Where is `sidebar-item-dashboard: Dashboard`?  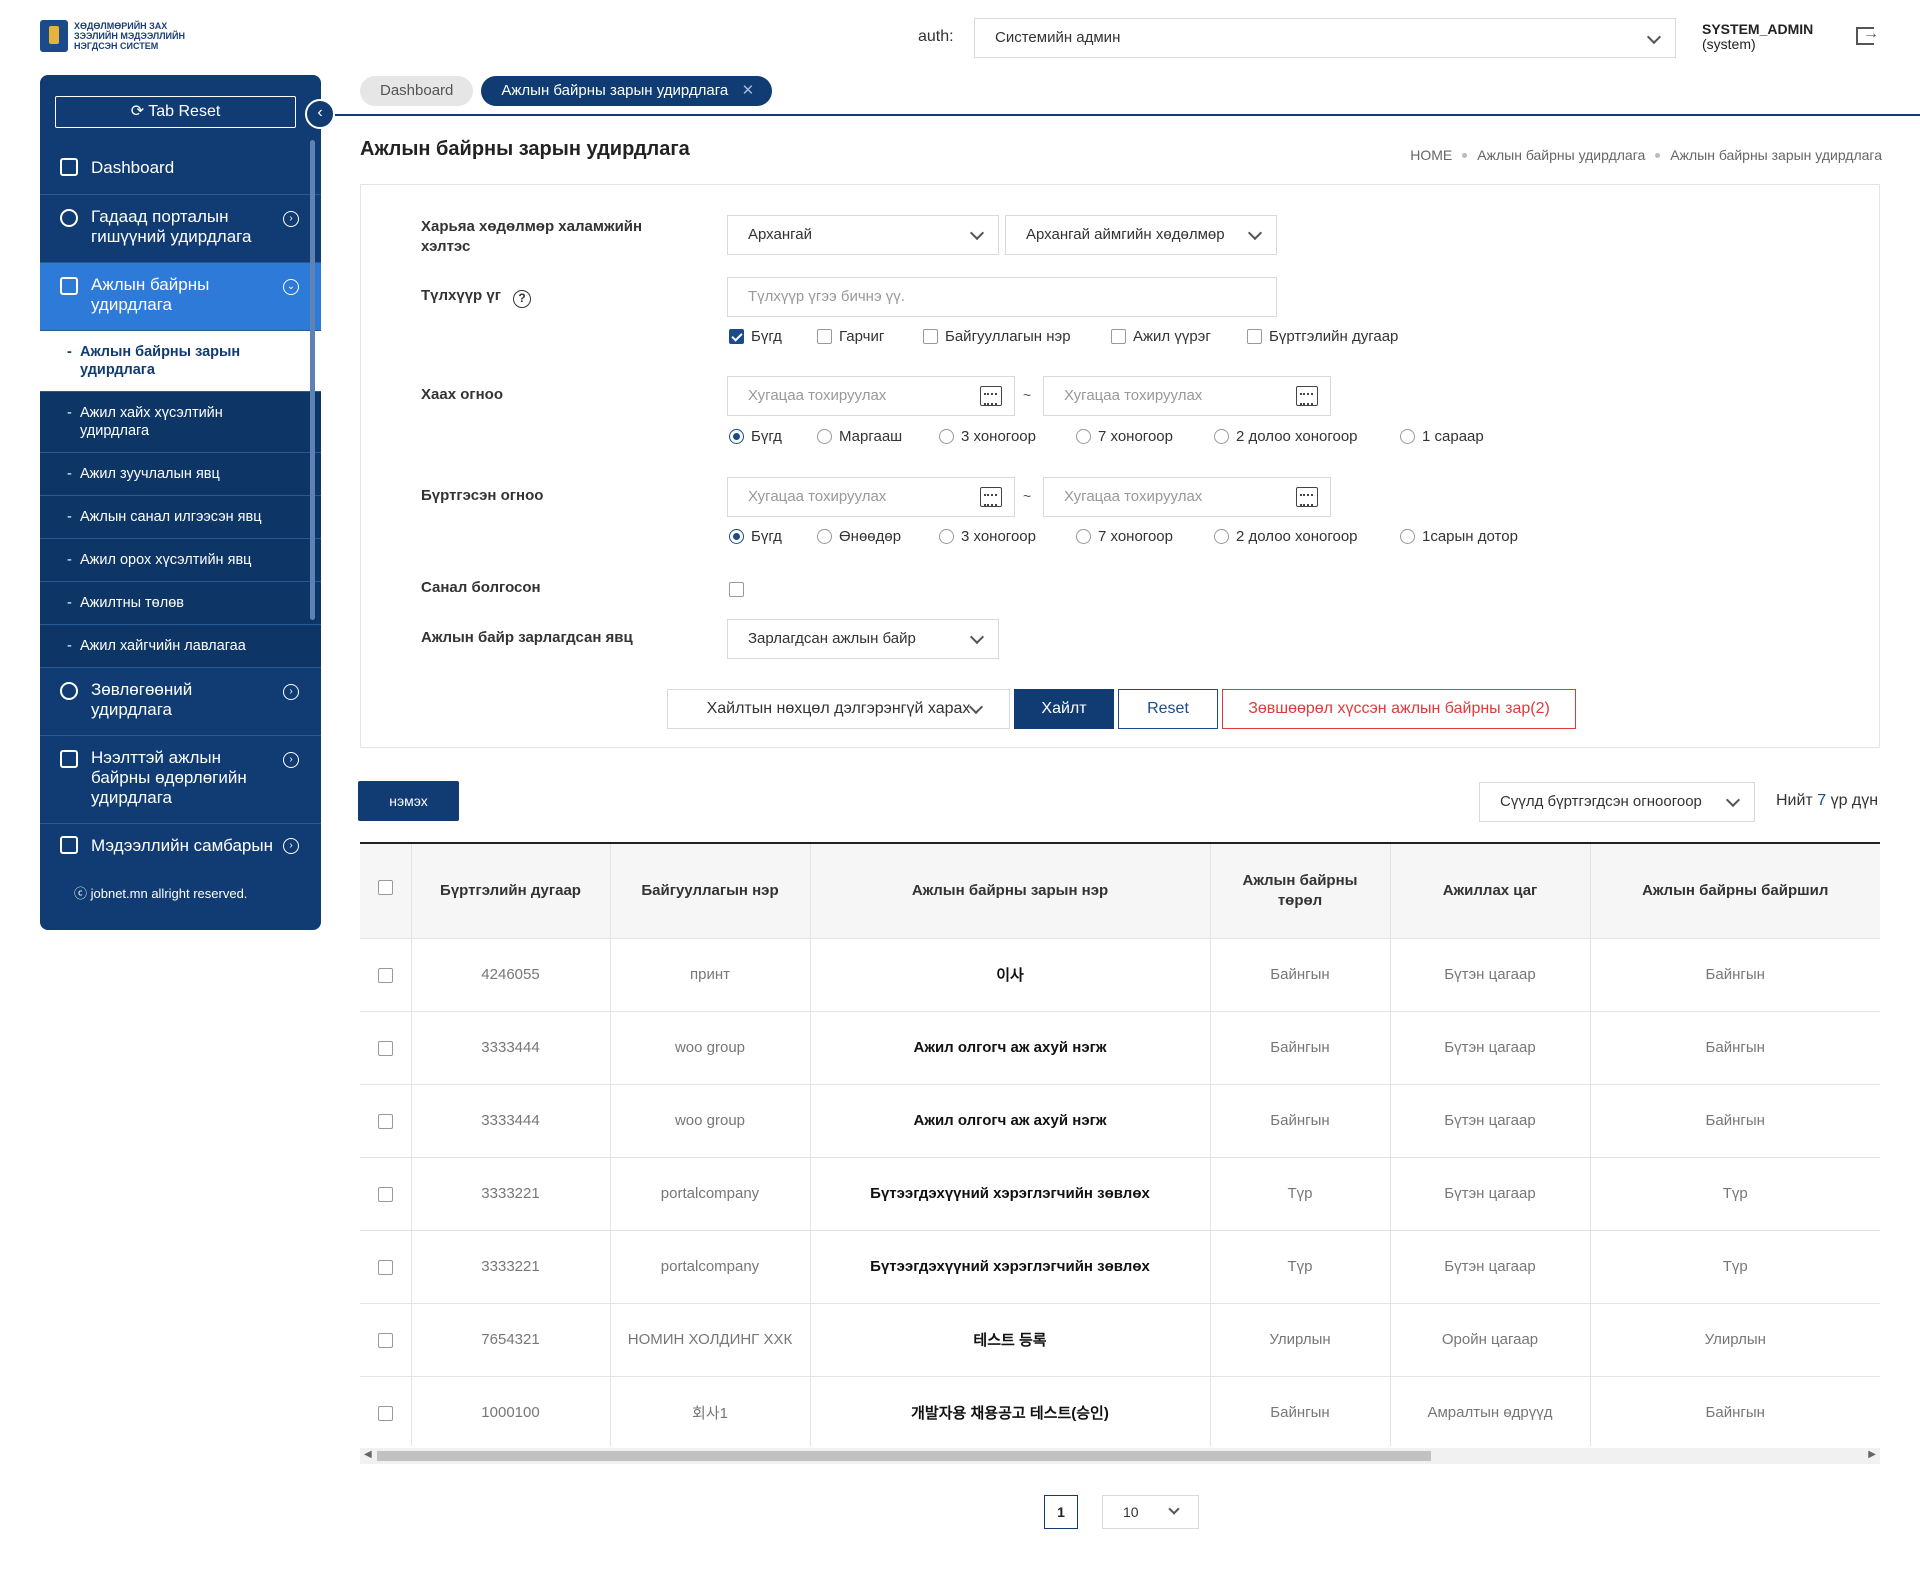 sidebar-item-dashboard: Dashboard is located at coordinates (180, 167).